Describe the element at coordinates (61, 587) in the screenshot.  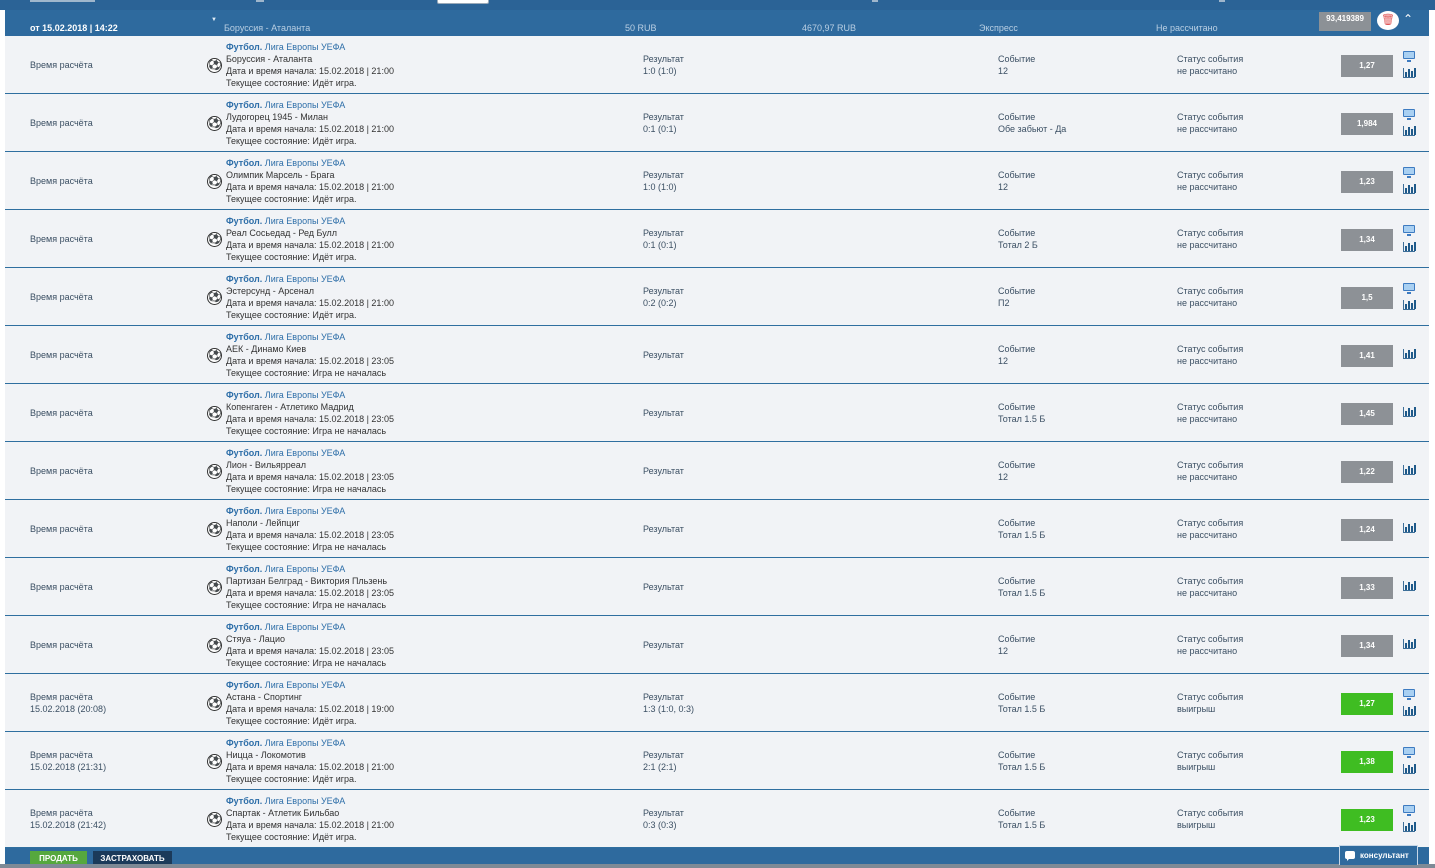
I see `settle-time-cell: Время расчёта` at that location.